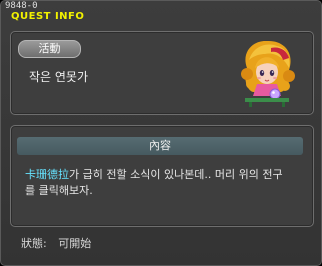 The width and height of the screenshot is (322, 266). What do you see at coordinates (59, 77) in the screenshot?
I see `quest-name: 작은 연못가` at bounding box center [59, 77].